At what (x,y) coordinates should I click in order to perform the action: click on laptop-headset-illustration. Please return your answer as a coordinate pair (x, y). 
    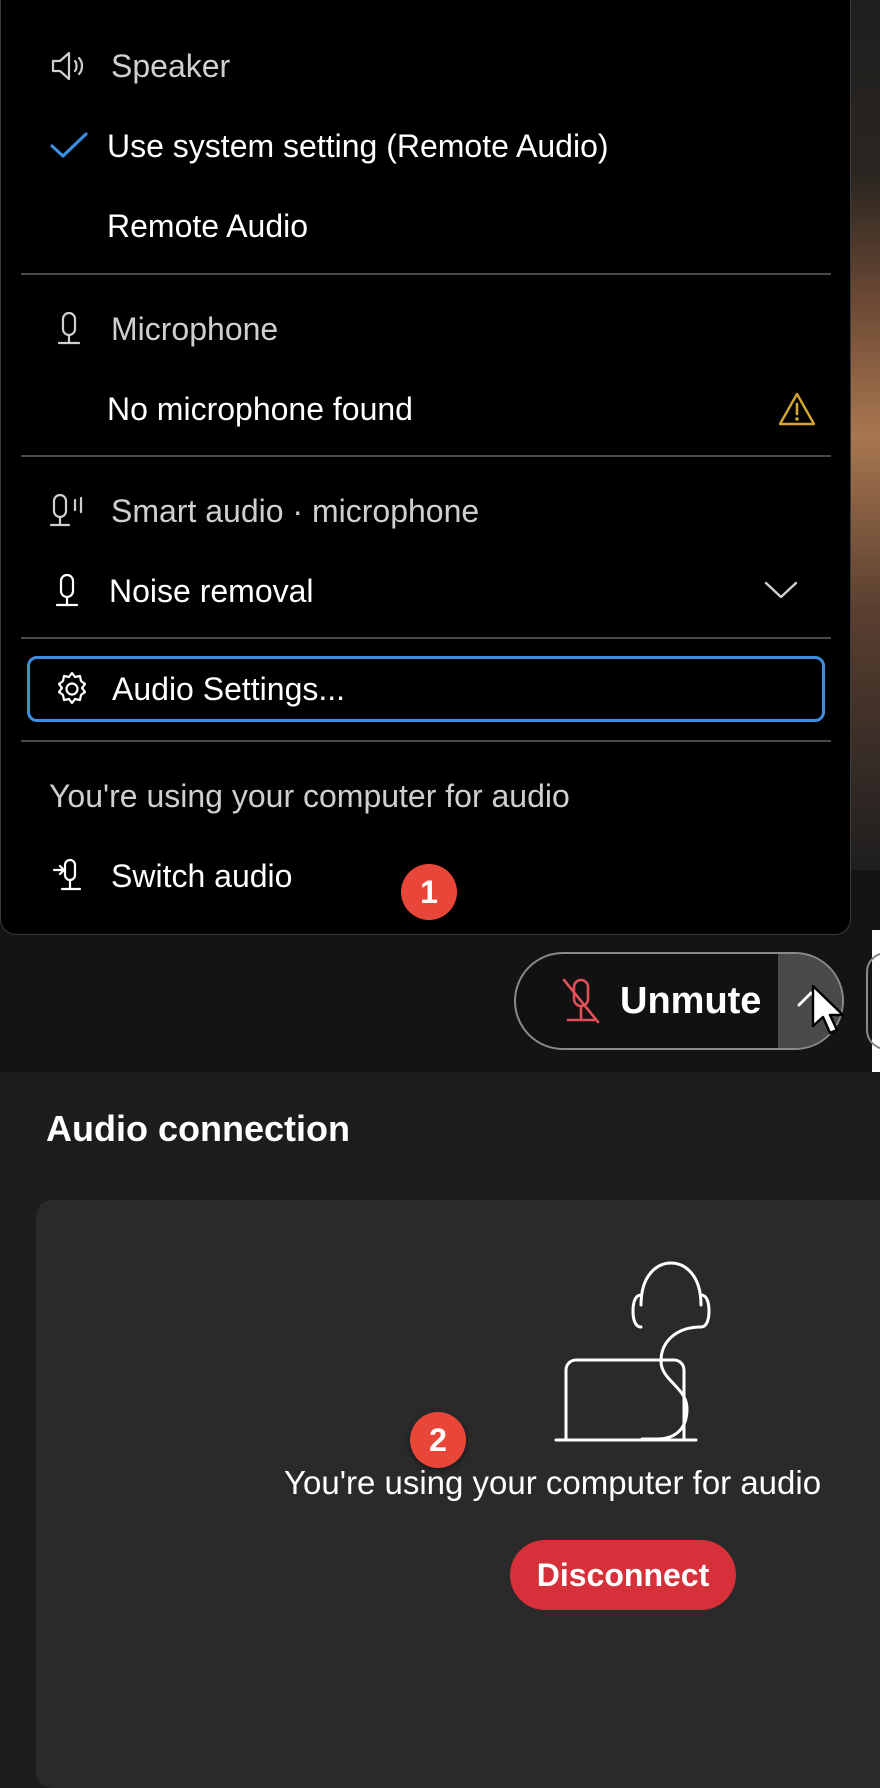
    Looking at the image, I should click on (646, 1350).